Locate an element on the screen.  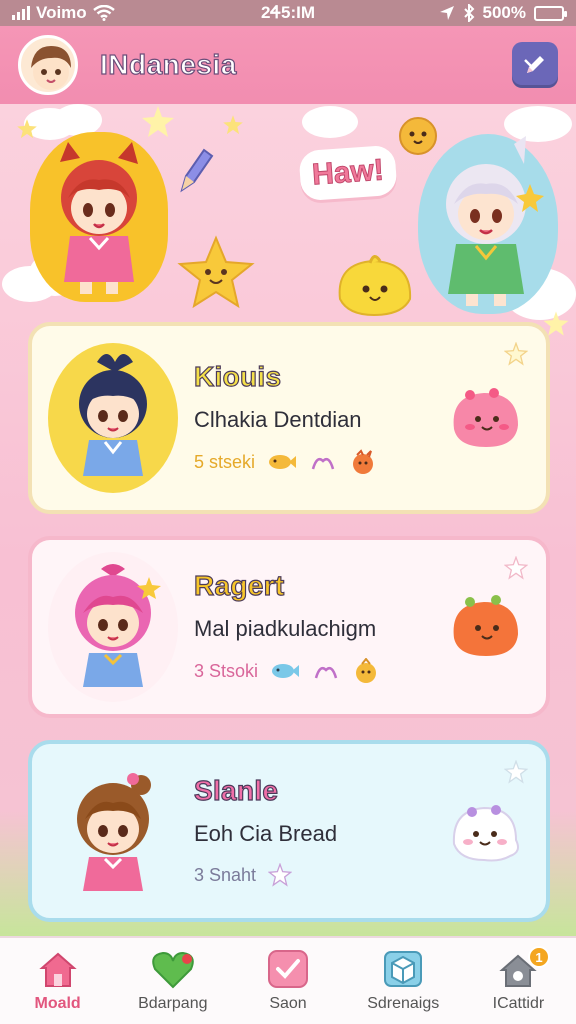
card-meta-text: 3 Stsoki is located at coordinates (226, 670).